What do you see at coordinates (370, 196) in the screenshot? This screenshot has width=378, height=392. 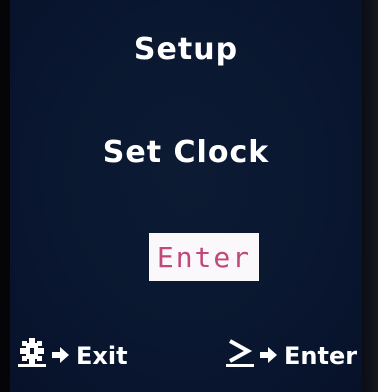 I see `display-bezel-right` at bounding box center [370, 196].